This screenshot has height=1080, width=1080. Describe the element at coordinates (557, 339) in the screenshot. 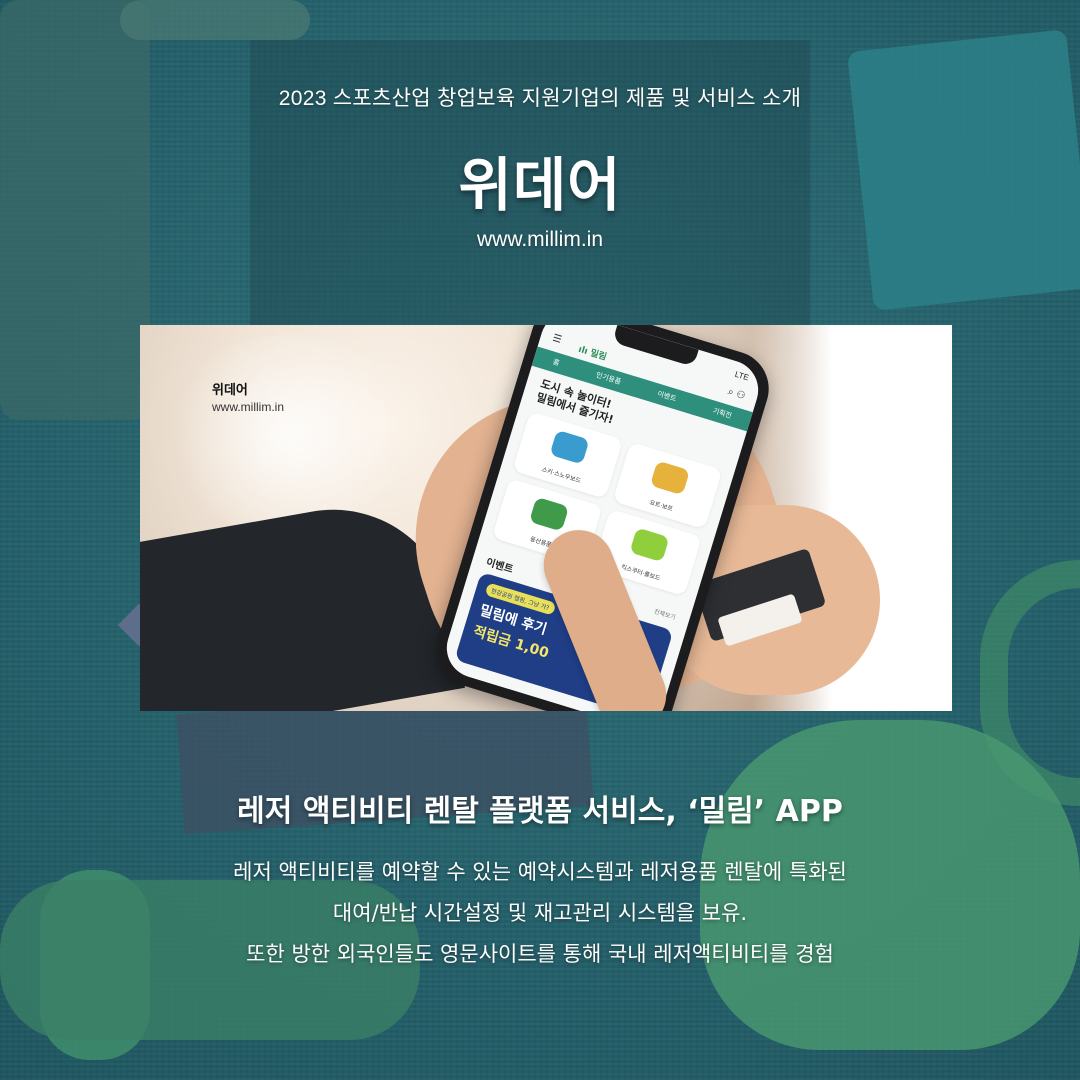

I see `menu-icon: ☰` at that location.